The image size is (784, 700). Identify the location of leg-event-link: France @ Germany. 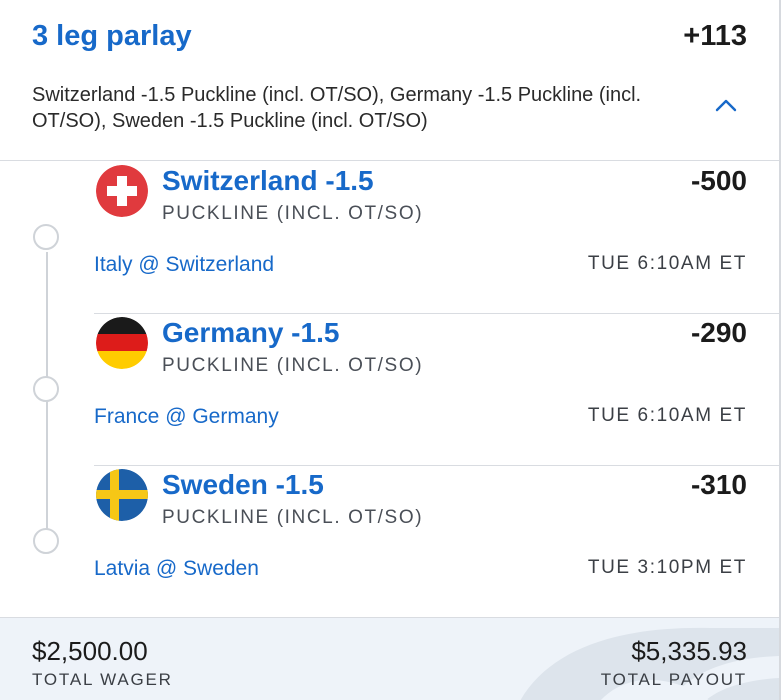
(186, 417).